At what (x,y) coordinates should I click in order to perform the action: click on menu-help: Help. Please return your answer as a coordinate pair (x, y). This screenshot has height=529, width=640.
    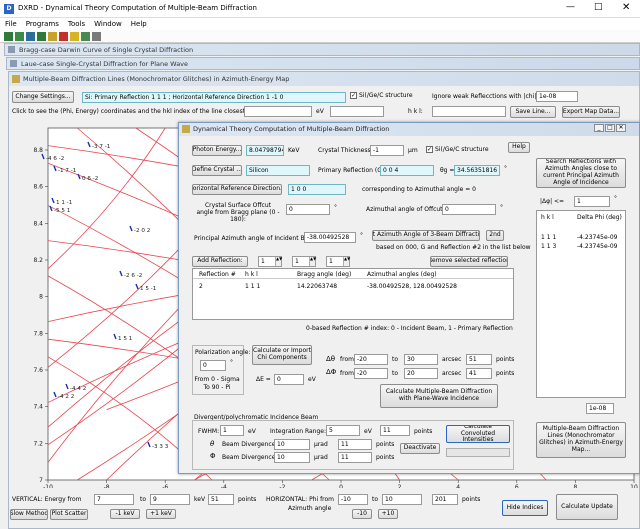
    Looking at the image, I should click on (139, 24).